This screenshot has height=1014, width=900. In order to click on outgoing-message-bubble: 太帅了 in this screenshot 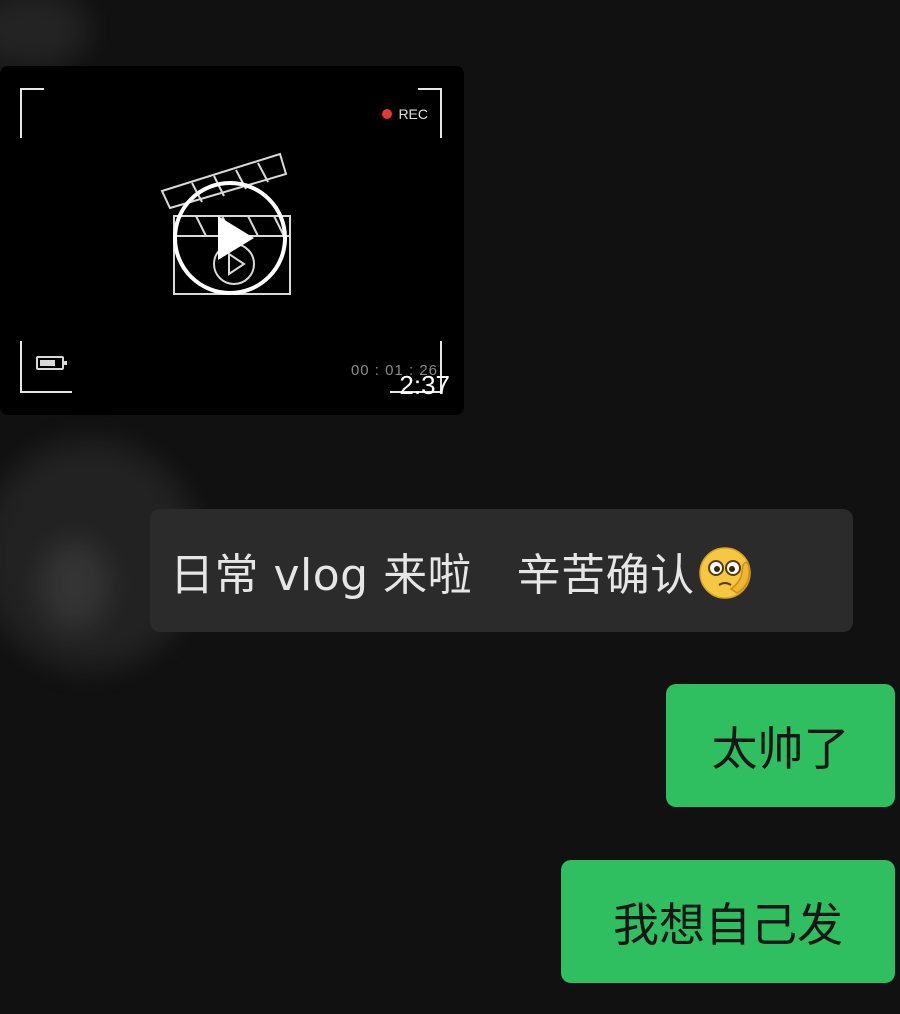, I will do `click(780, 745)`.